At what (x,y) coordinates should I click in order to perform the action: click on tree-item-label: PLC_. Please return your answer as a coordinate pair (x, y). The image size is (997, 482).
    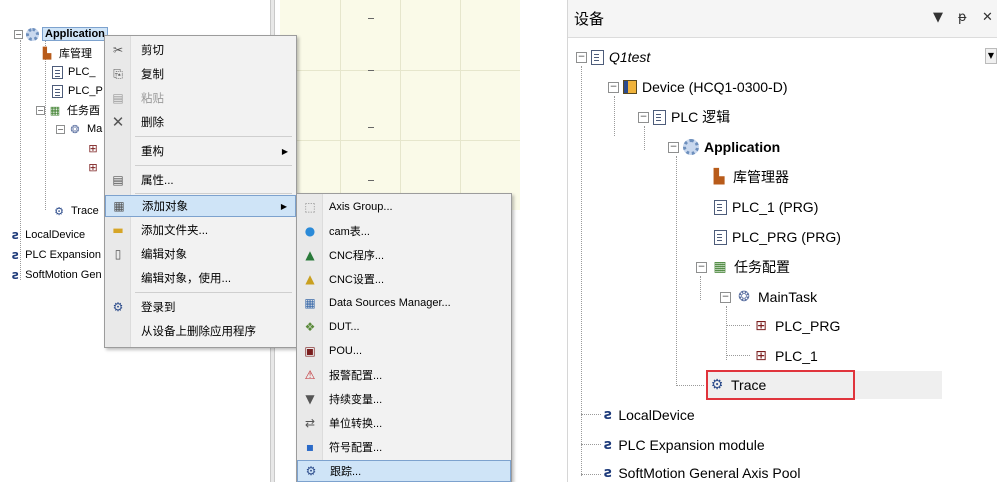
    Looking at the image, I should click on (82, 72).